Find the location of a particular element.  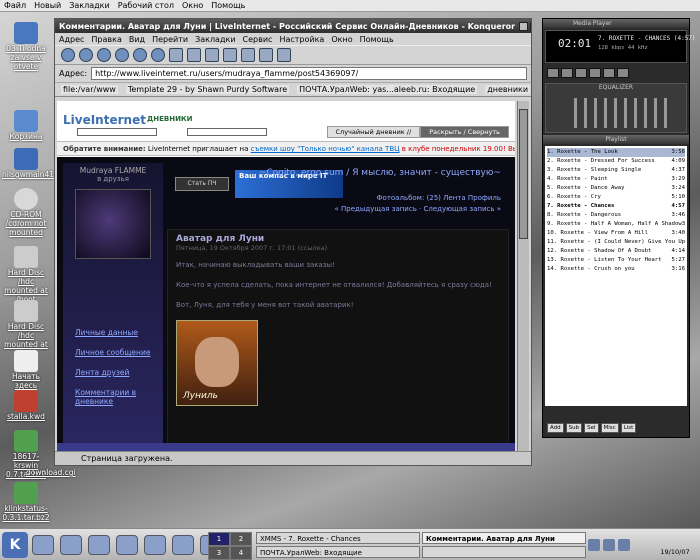

post-title: Аватар для Луни is located at coordinates (338, 239).